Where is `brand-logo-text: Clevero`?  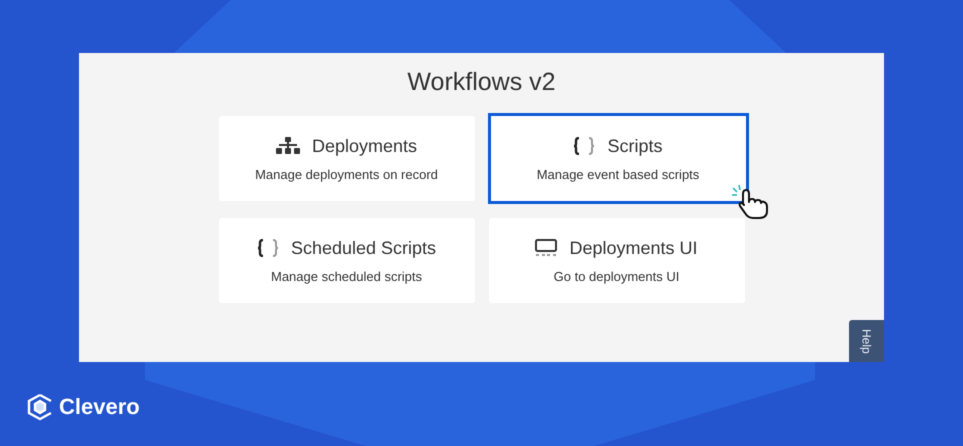 brand-logo-text: Clevero is located at coordinates (99, 407).